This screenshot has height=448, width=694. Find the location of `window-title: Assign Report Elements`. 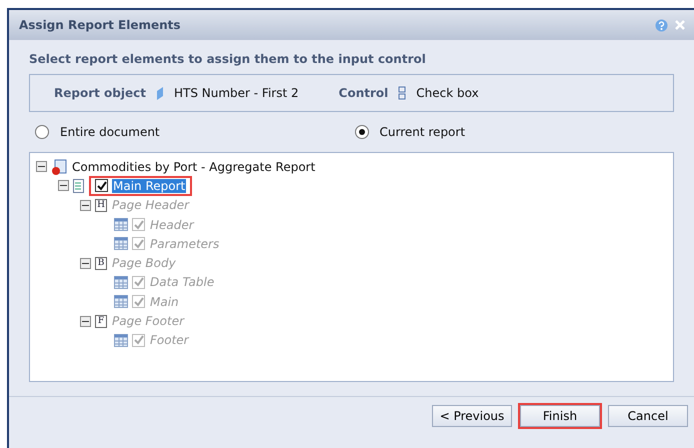

window-title: Assign Report Elements is located at coordinates (100, 25).